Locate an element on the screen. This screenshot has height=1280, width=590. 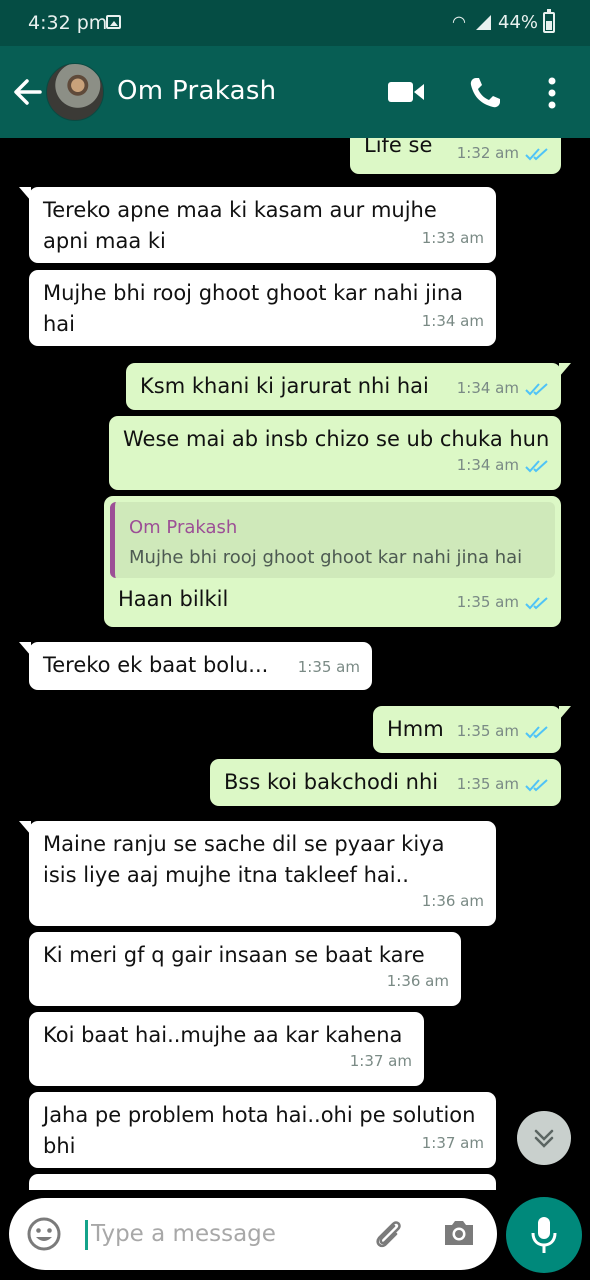
message-text: Koi baat hai..mujhe aa kar kahena is located at coordinates (223, 1035).